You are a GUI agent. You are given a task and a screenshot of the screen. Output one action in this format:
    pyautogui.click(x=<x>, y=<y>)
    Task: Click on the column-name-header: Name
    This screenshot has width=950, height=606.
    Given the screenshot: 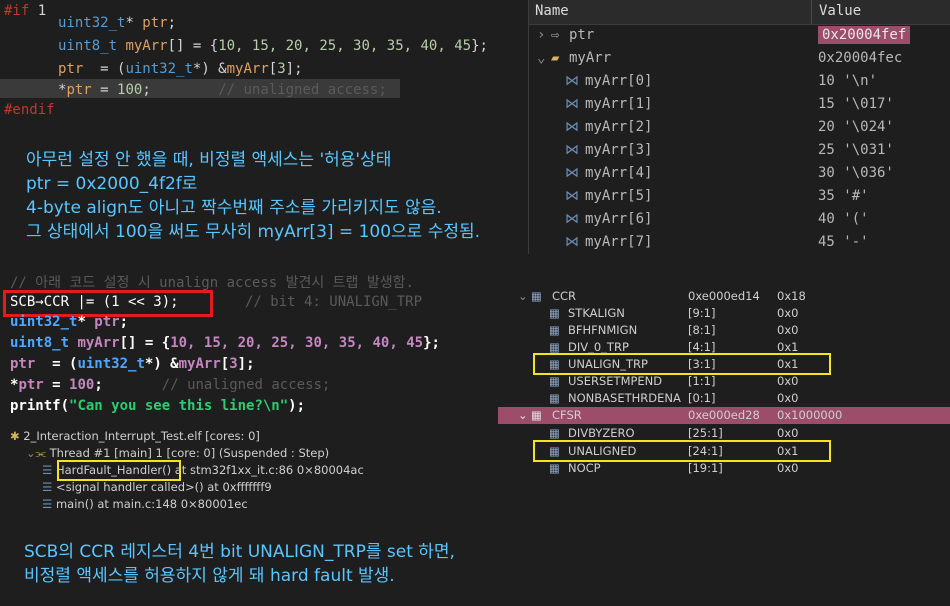 What is the action you would take?
    pyautogui.click(x=552, y=11)
    